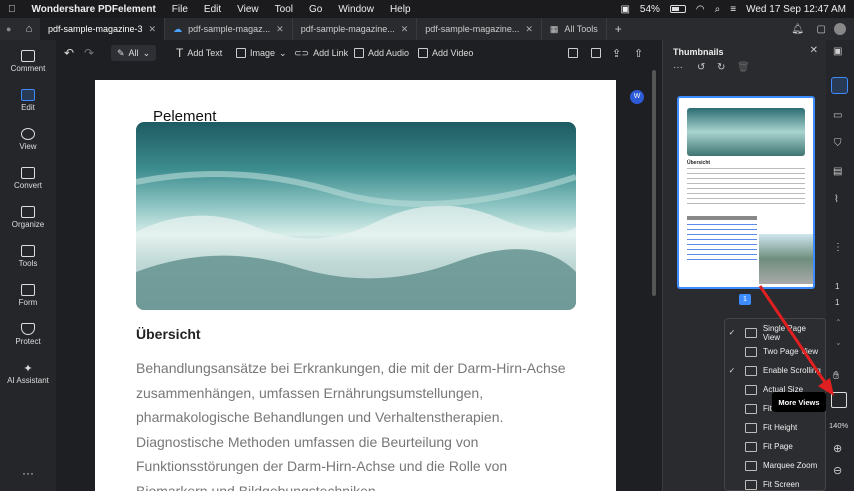 This screenshot has width=854, height=491. What do you see at coordinates (775, 351) in the screenshot?
I see `menu-two-page-view: Two Page View` at bounding box center [775, 351].